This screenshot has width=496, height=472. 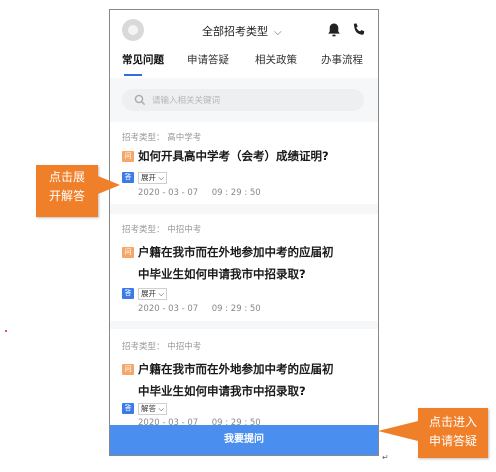 What do you see at coordinates (244, 440) in the screenshot?
I see `ask-question-button: 我要提问` at bounding box center [244, 440].